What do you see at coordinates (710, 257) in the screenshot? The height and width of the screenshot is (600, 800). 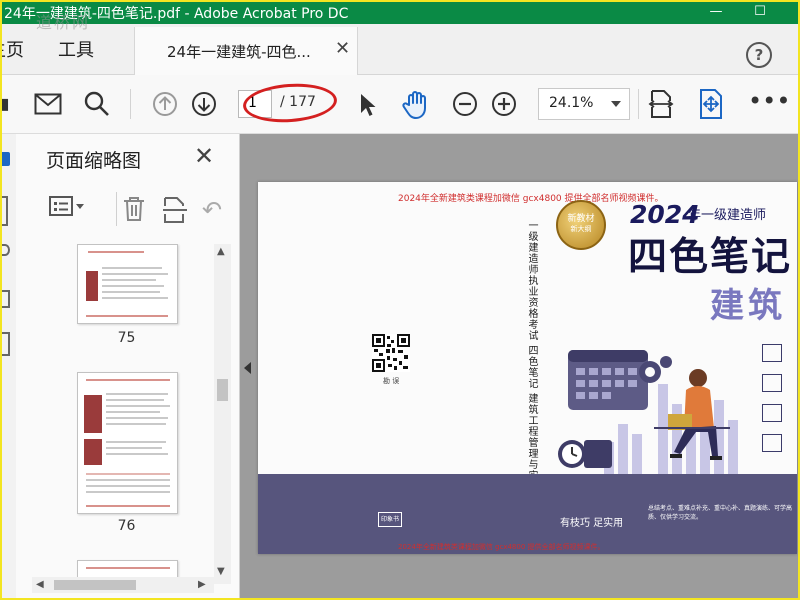 I see `cover-title: 四色笔记` at bounding box center [710, 257].